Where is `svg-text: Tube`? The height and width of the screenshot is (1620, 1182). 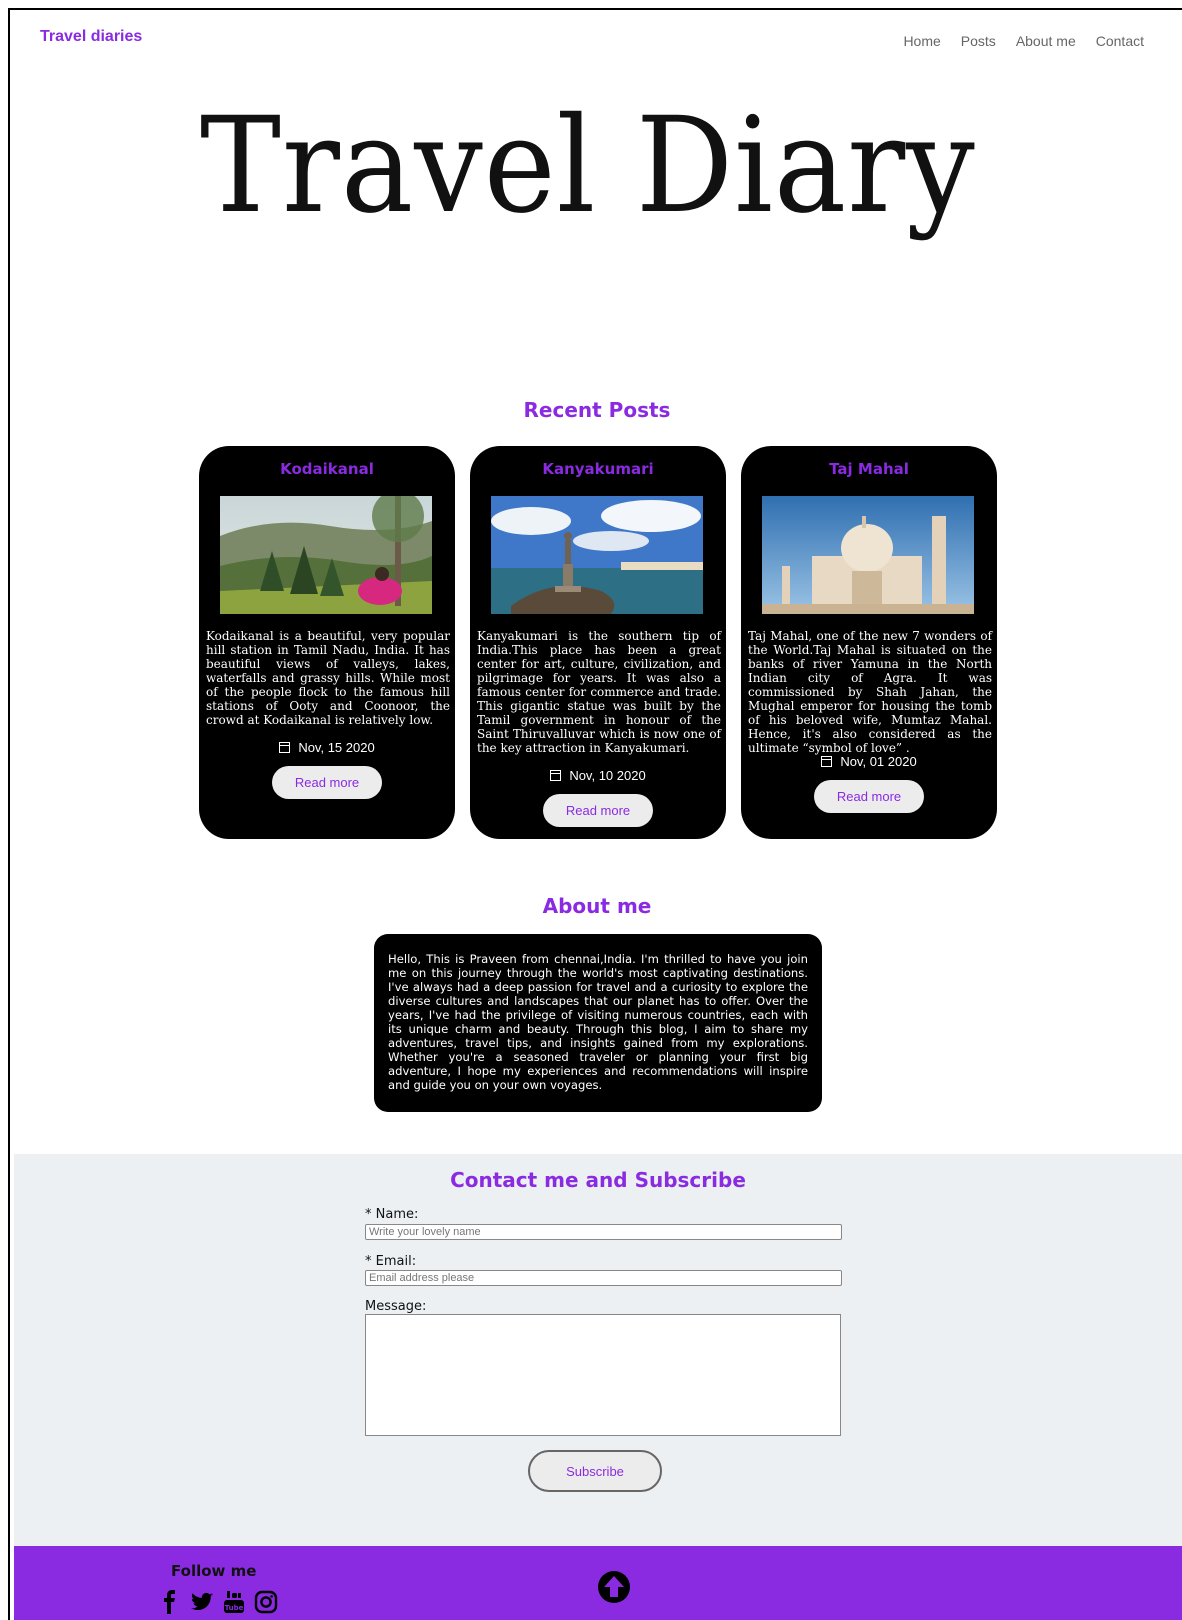 svg-text: Tube is located at coordinates (234, 1608).